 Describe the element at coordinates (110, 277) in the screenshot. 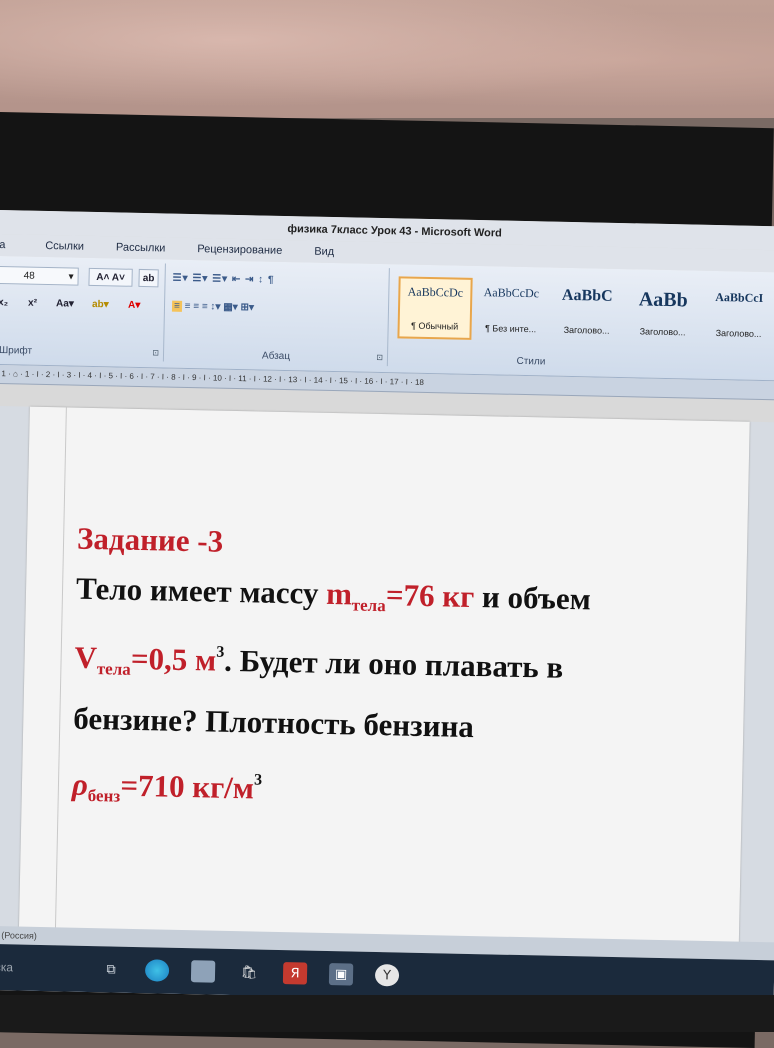

I see `grow-shrink-font-button: A˄ A˅` at that location.